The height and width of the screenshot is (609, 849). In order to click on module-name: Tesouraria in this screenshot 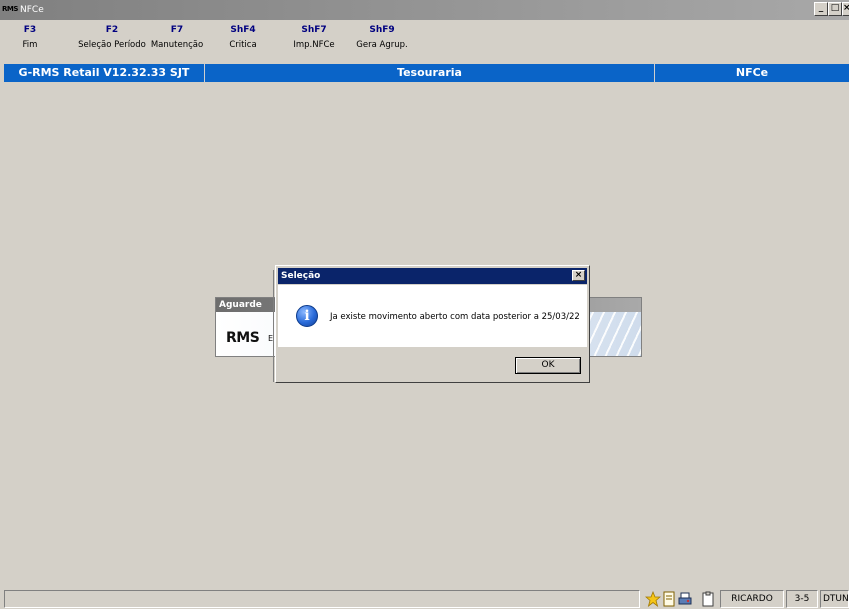, I will do `click(430, 73)`.